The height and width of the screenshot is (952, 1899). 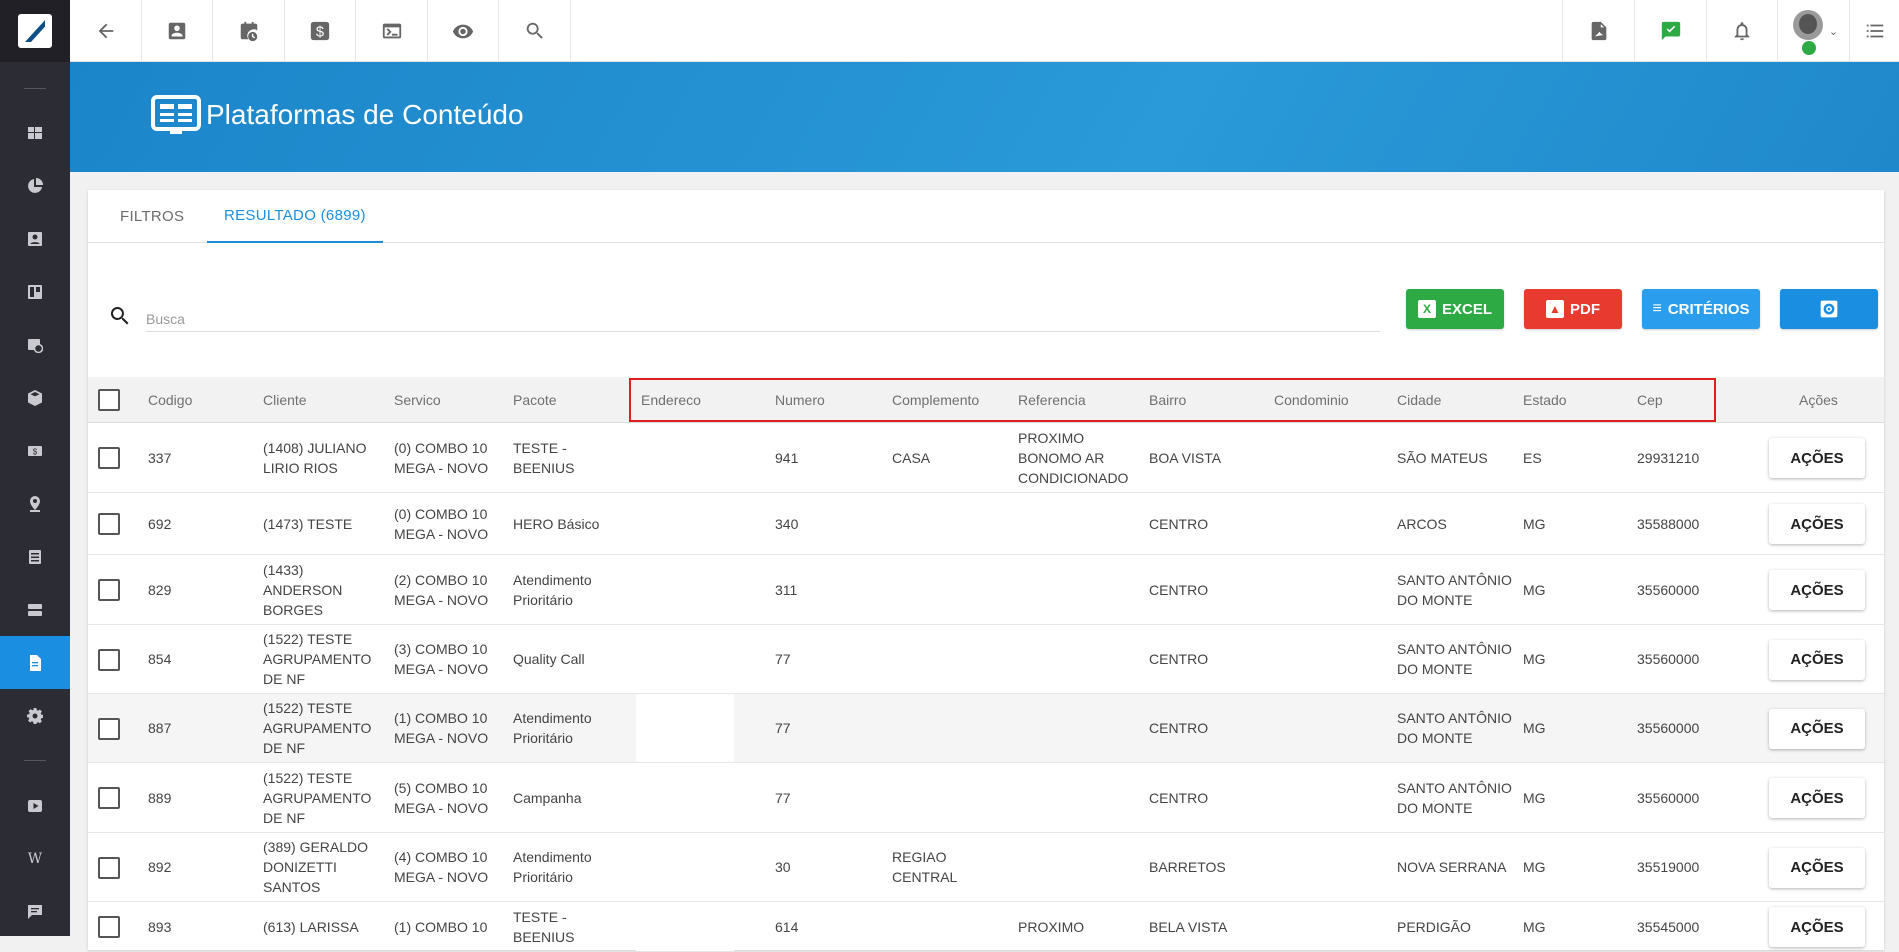 I want to click on sidebar-item-dashboard, so click(x=35, y=132).